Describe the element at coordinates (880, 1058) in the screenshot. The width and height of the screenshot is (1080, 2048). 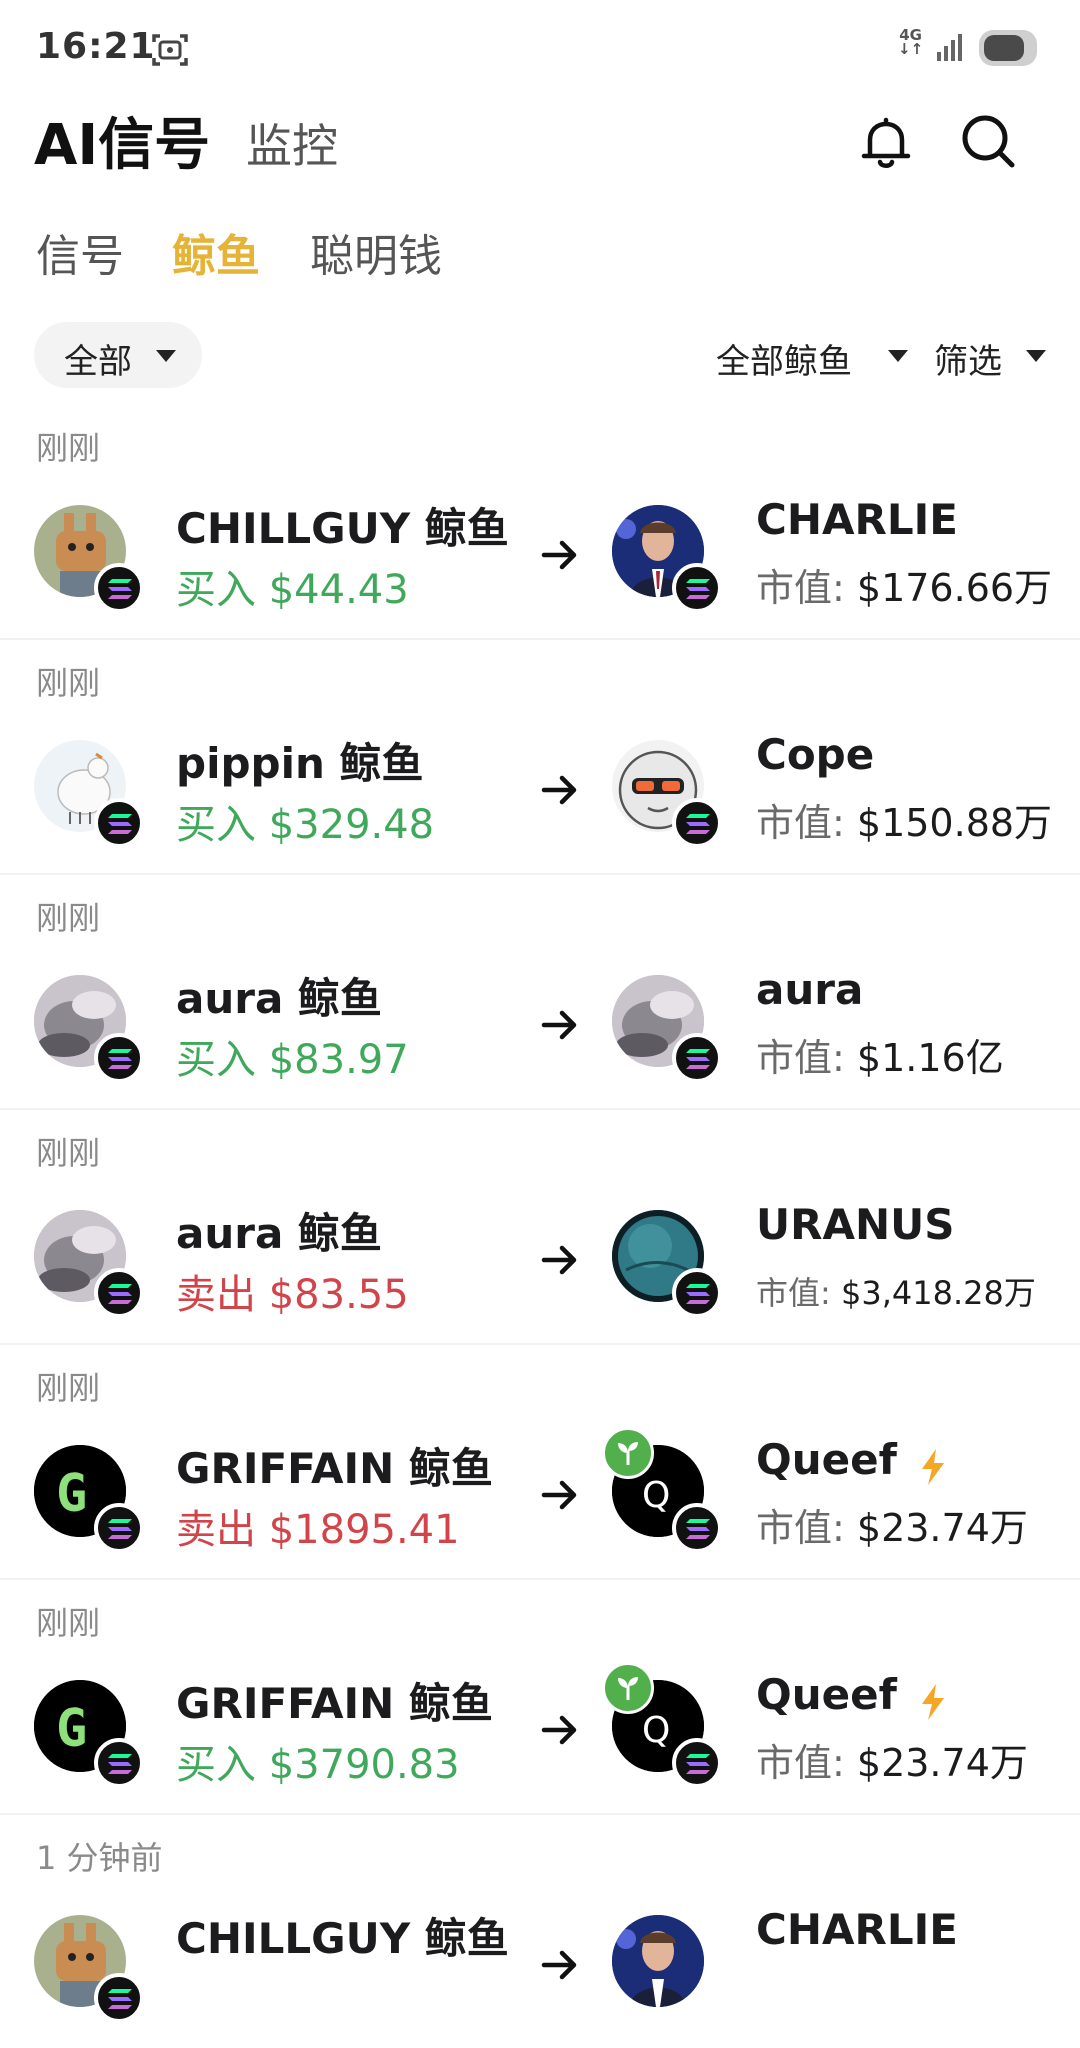
I see `market-cap: 市值: $1.16亿` at that location.